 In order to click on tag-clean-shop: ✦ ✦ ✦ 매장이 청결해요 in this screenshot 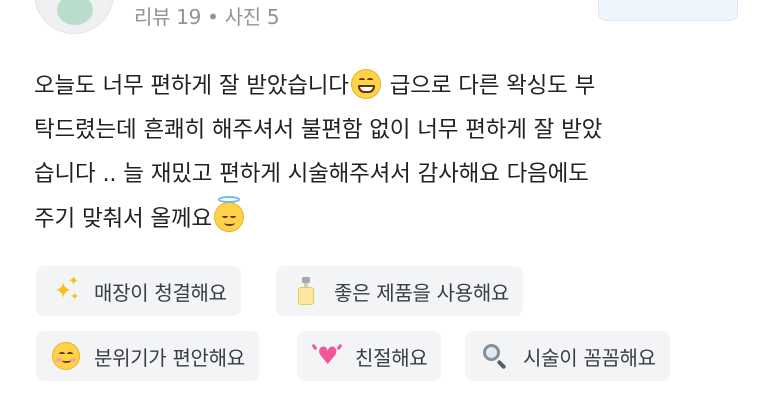, I will do `click(138, 291)`.